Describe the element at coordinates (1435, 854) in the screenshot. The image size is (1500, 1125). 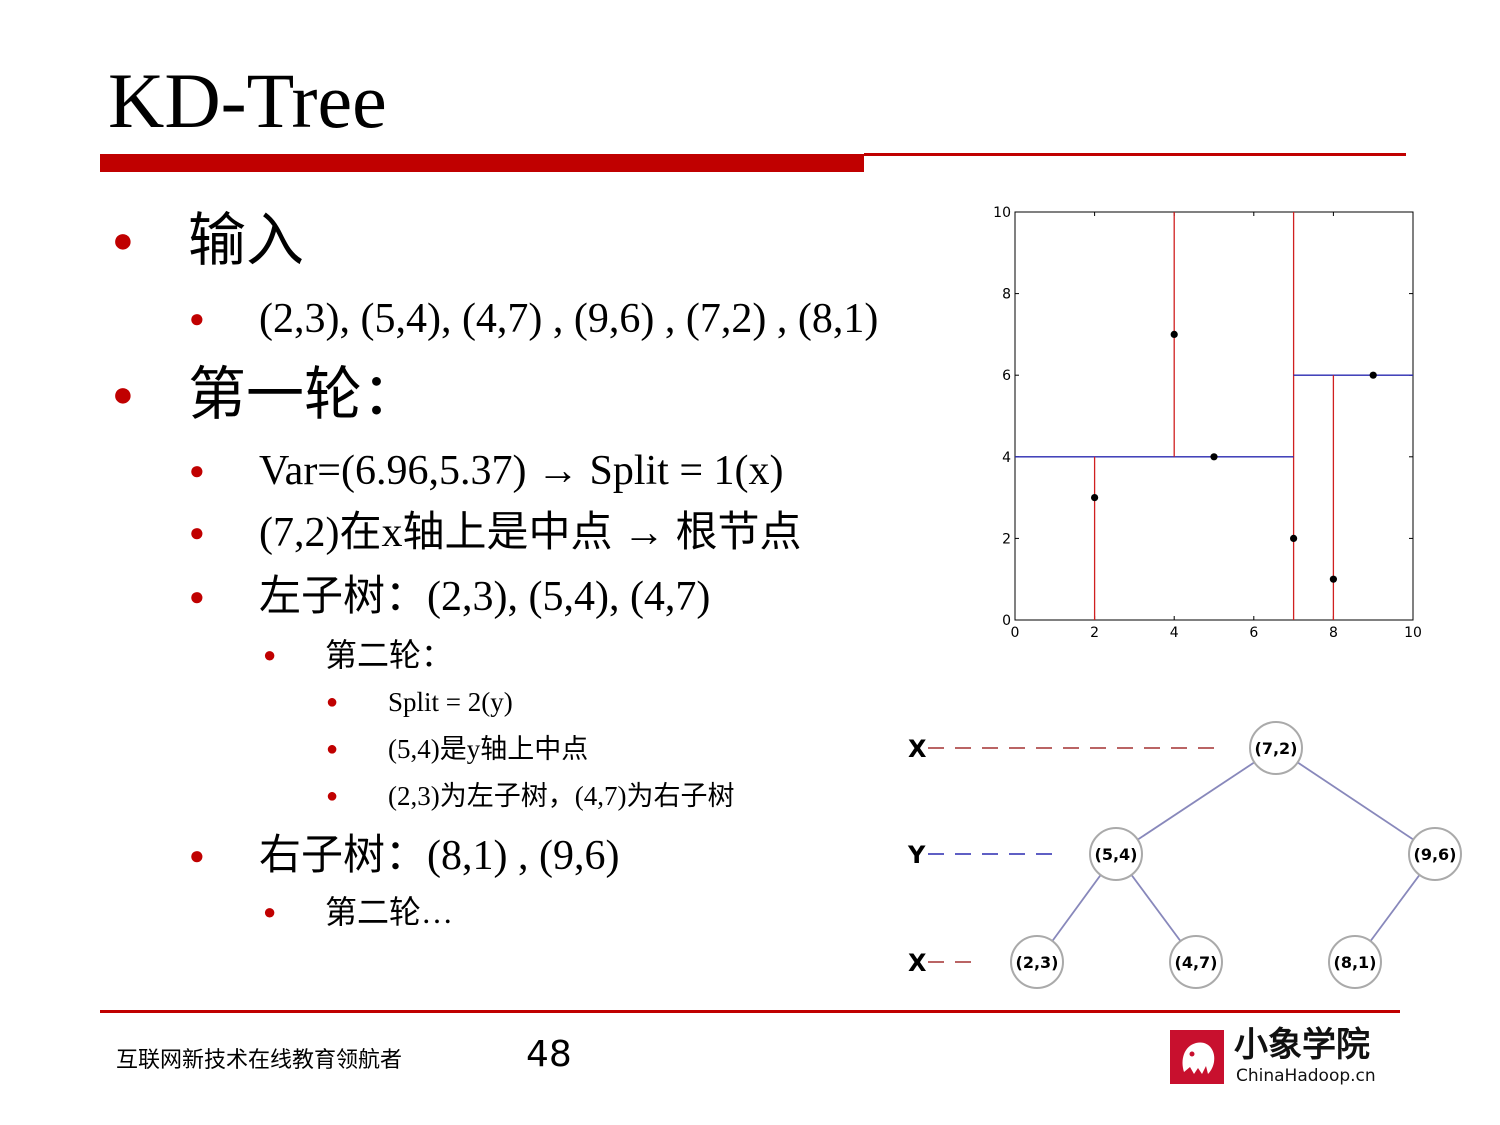
I see `tree-node-label: (9,6)` at that location.